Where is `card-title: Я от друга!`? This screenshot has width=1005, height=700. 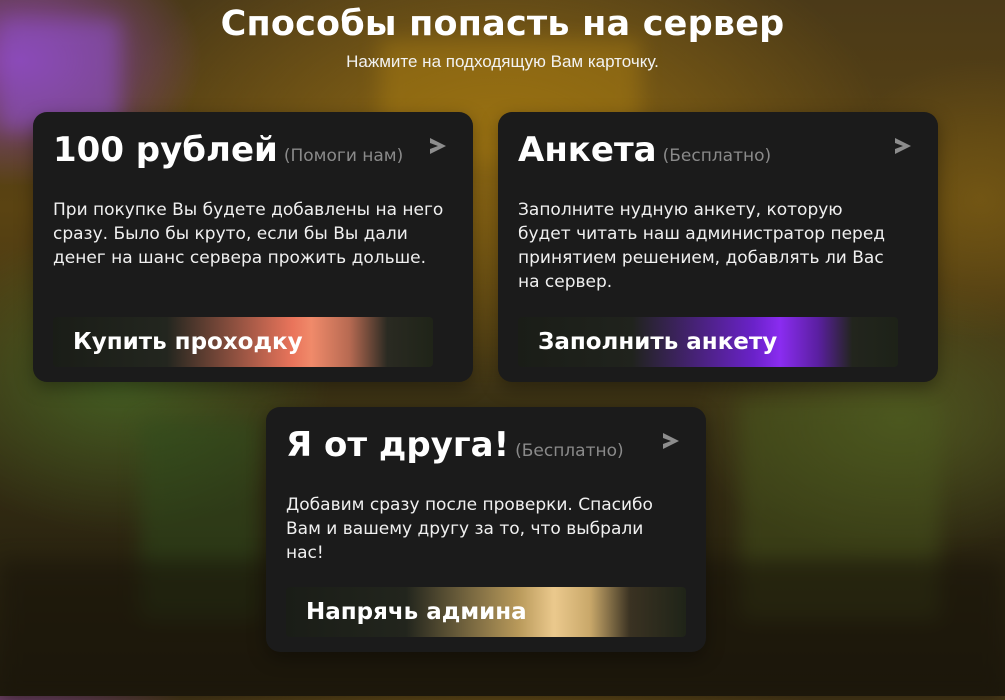
card-title: Я от друга! is located at coordinates (398, 445).